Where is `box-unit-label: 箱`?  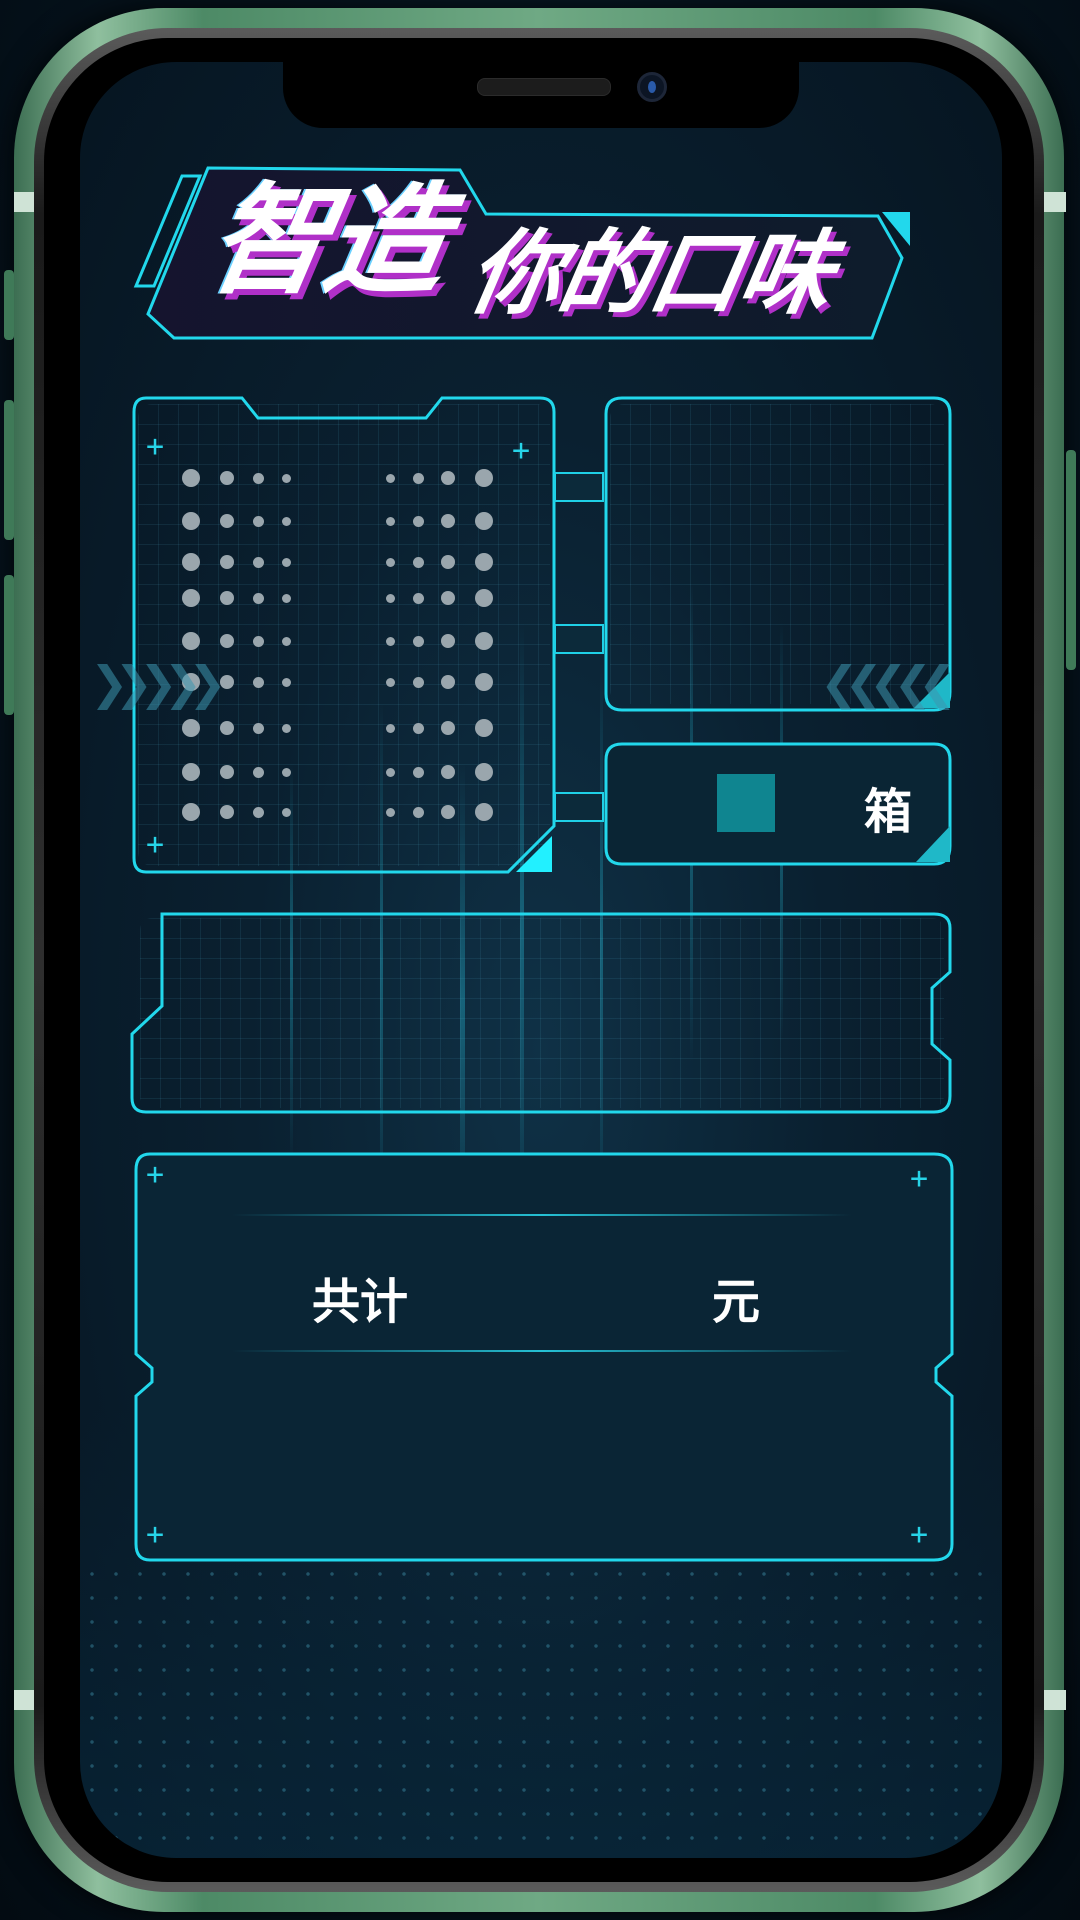
box-unit-label: 箱 is located at coordinates (888, 812).